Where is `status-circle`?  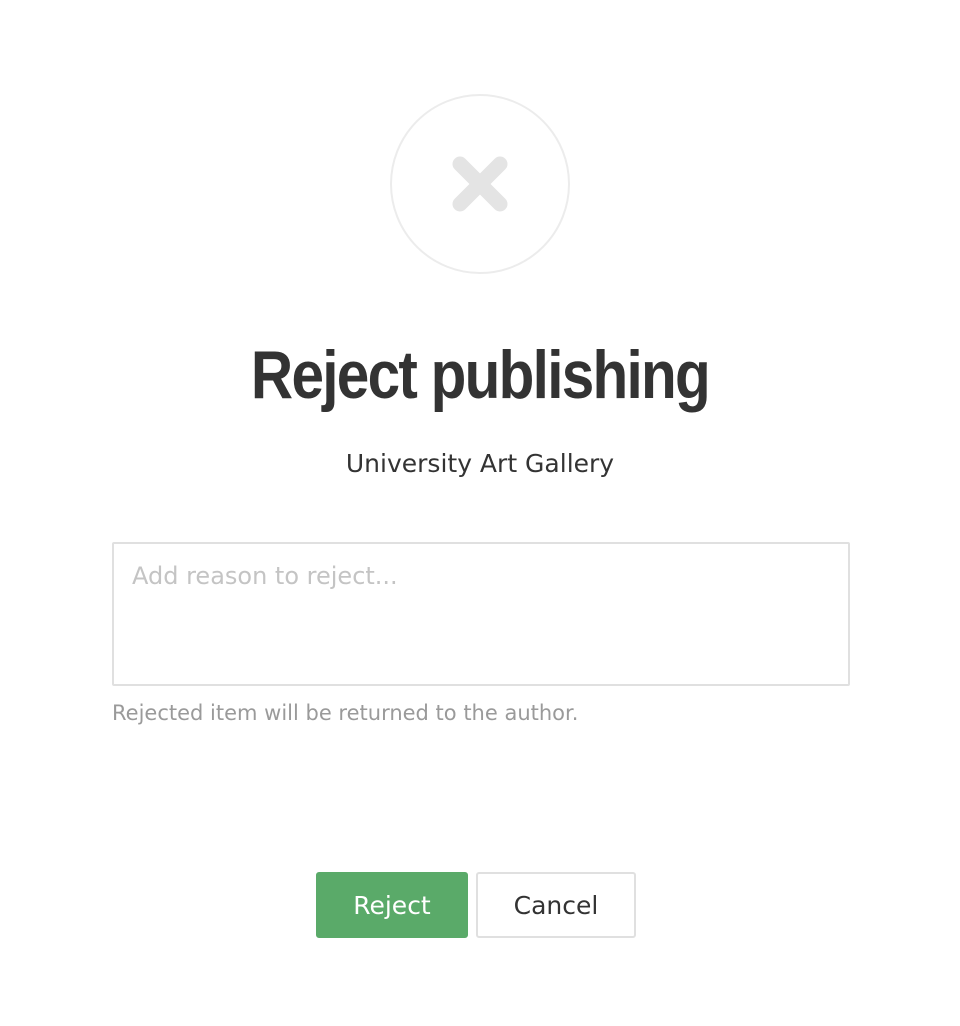
status-circle is located at coordinates (480, 184).